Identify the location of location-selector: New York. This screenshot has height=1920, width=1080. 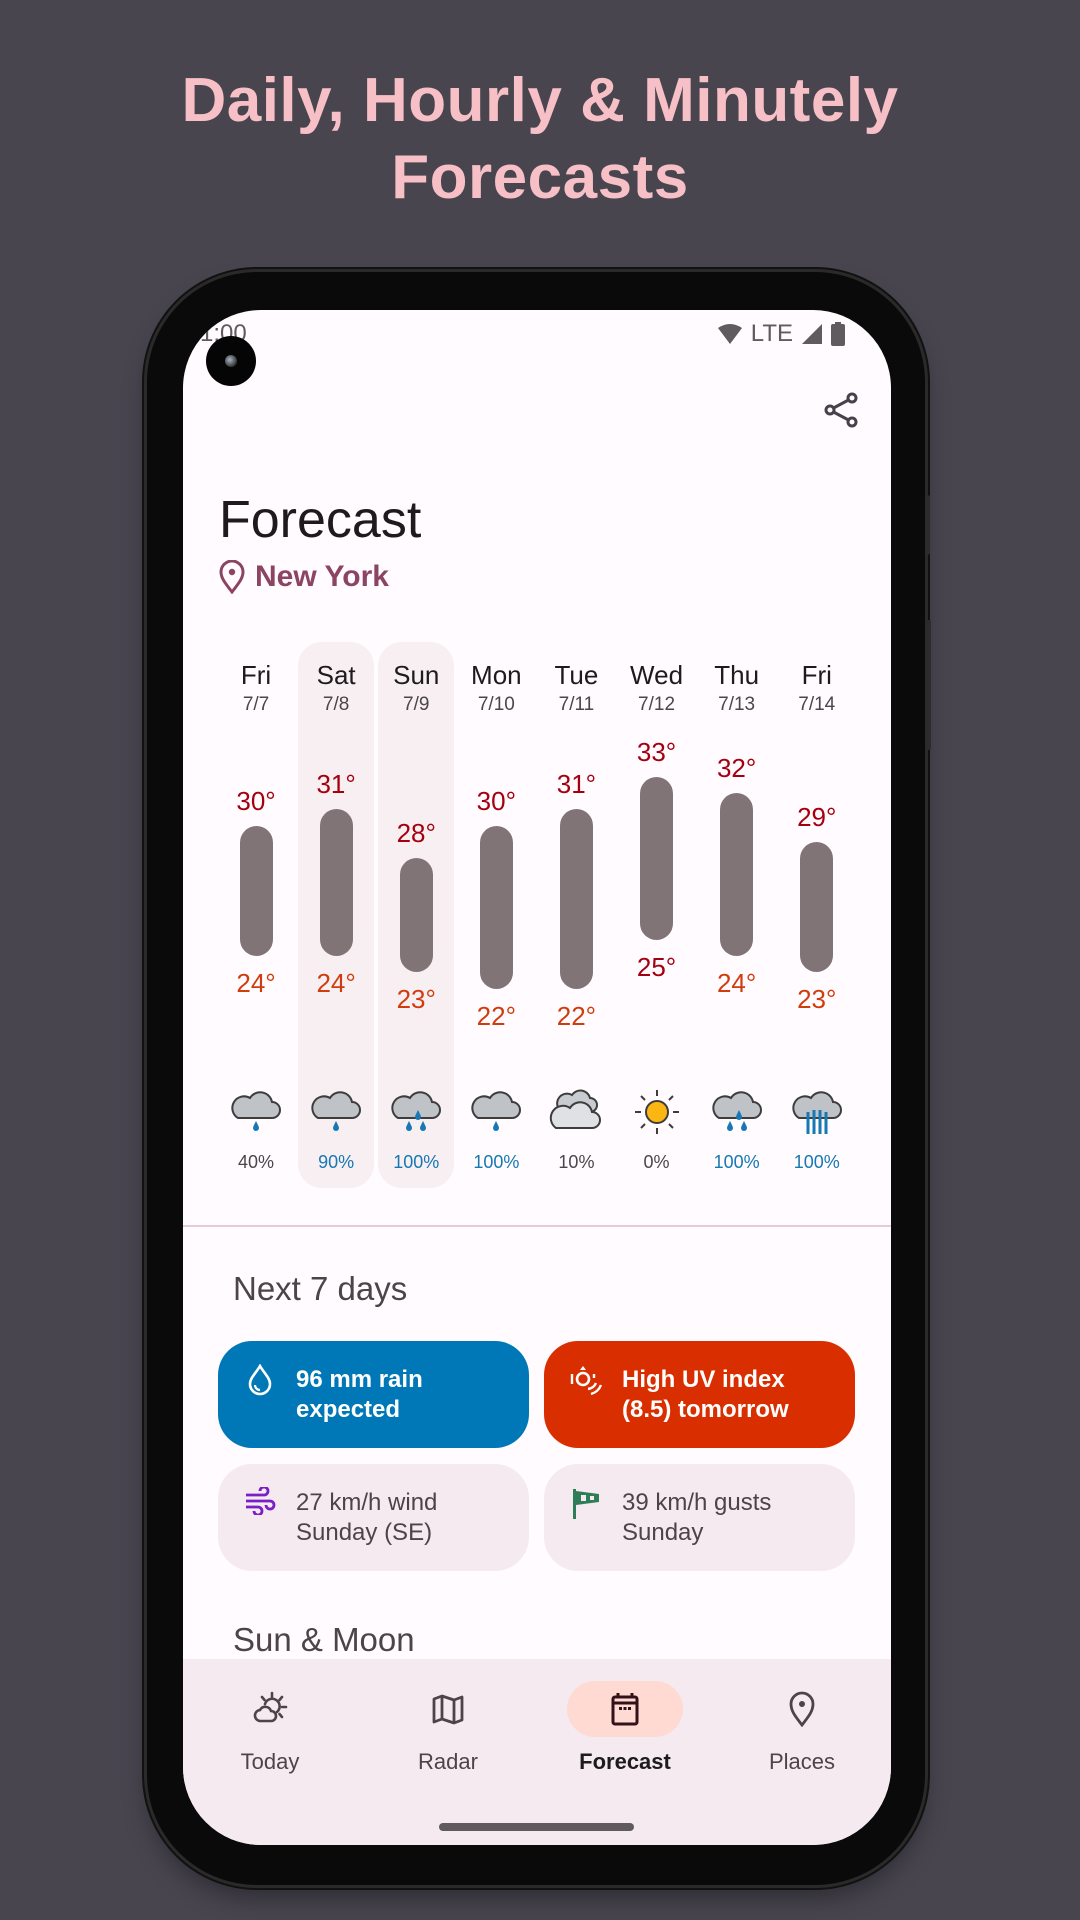
(304, 577).